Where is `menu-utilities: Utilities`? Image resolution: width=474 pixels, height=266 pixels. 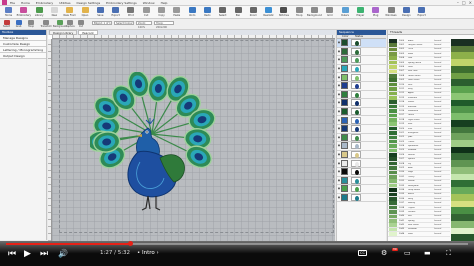 menu-utilities: Utilities is located at coordinates (64, 3).